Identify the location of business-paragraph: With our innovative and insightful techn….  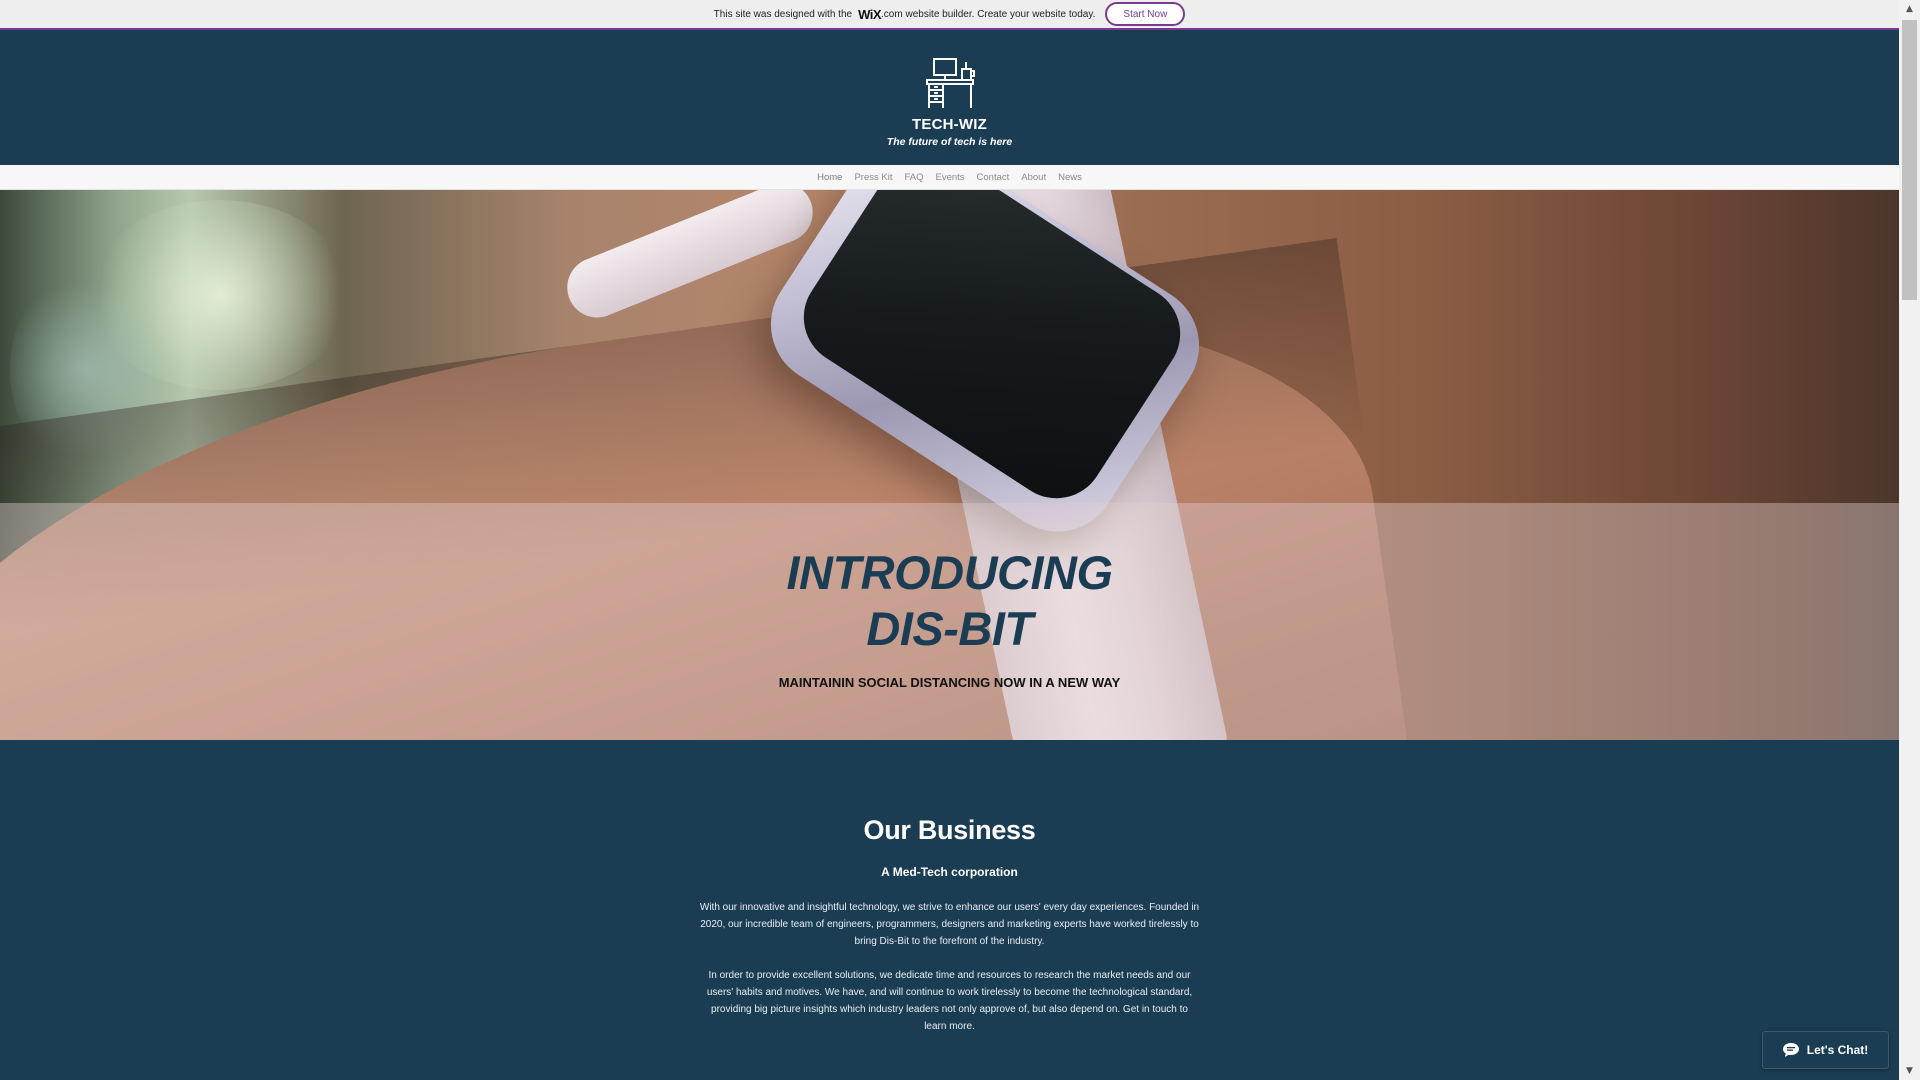
(949, 924).